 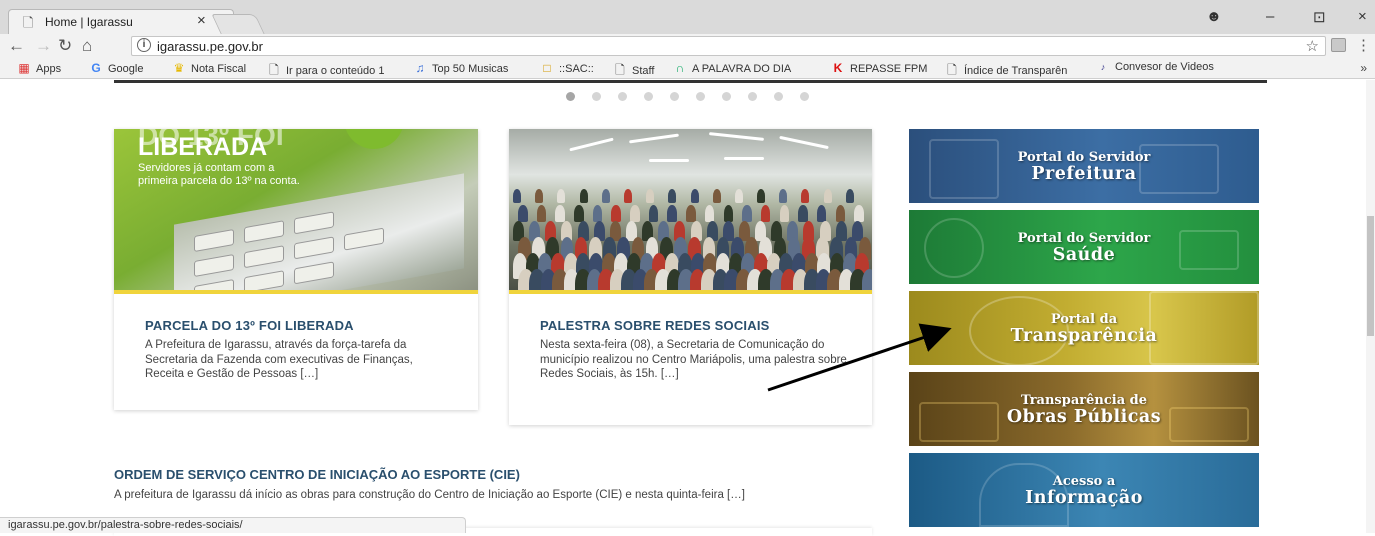 What do you see at coordinates (687, 17) in the screenshot?
I see `tab-strip: 🗋 Home | Igarassu × ☻ – ⊡ ×` at bounding box center [687, 17].